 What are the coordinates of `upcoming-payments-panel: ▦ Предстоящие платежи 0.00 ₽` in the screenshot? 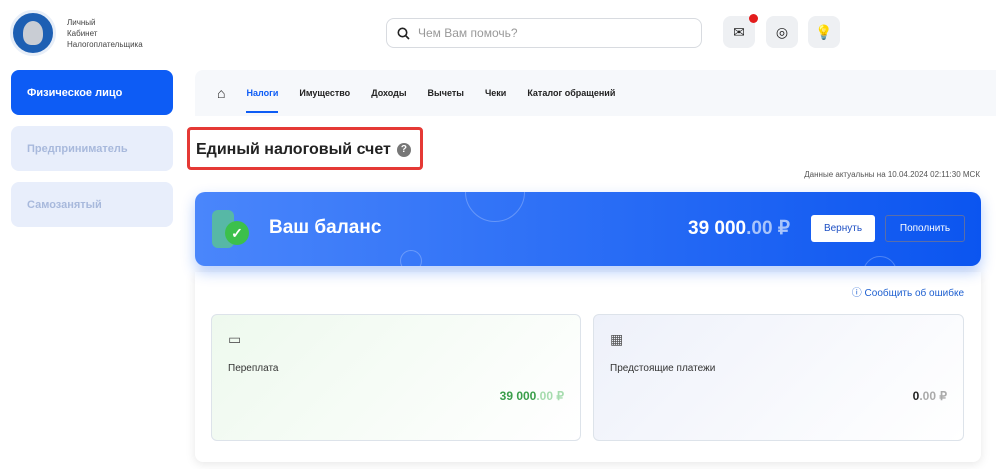 It's located at (778, 377).